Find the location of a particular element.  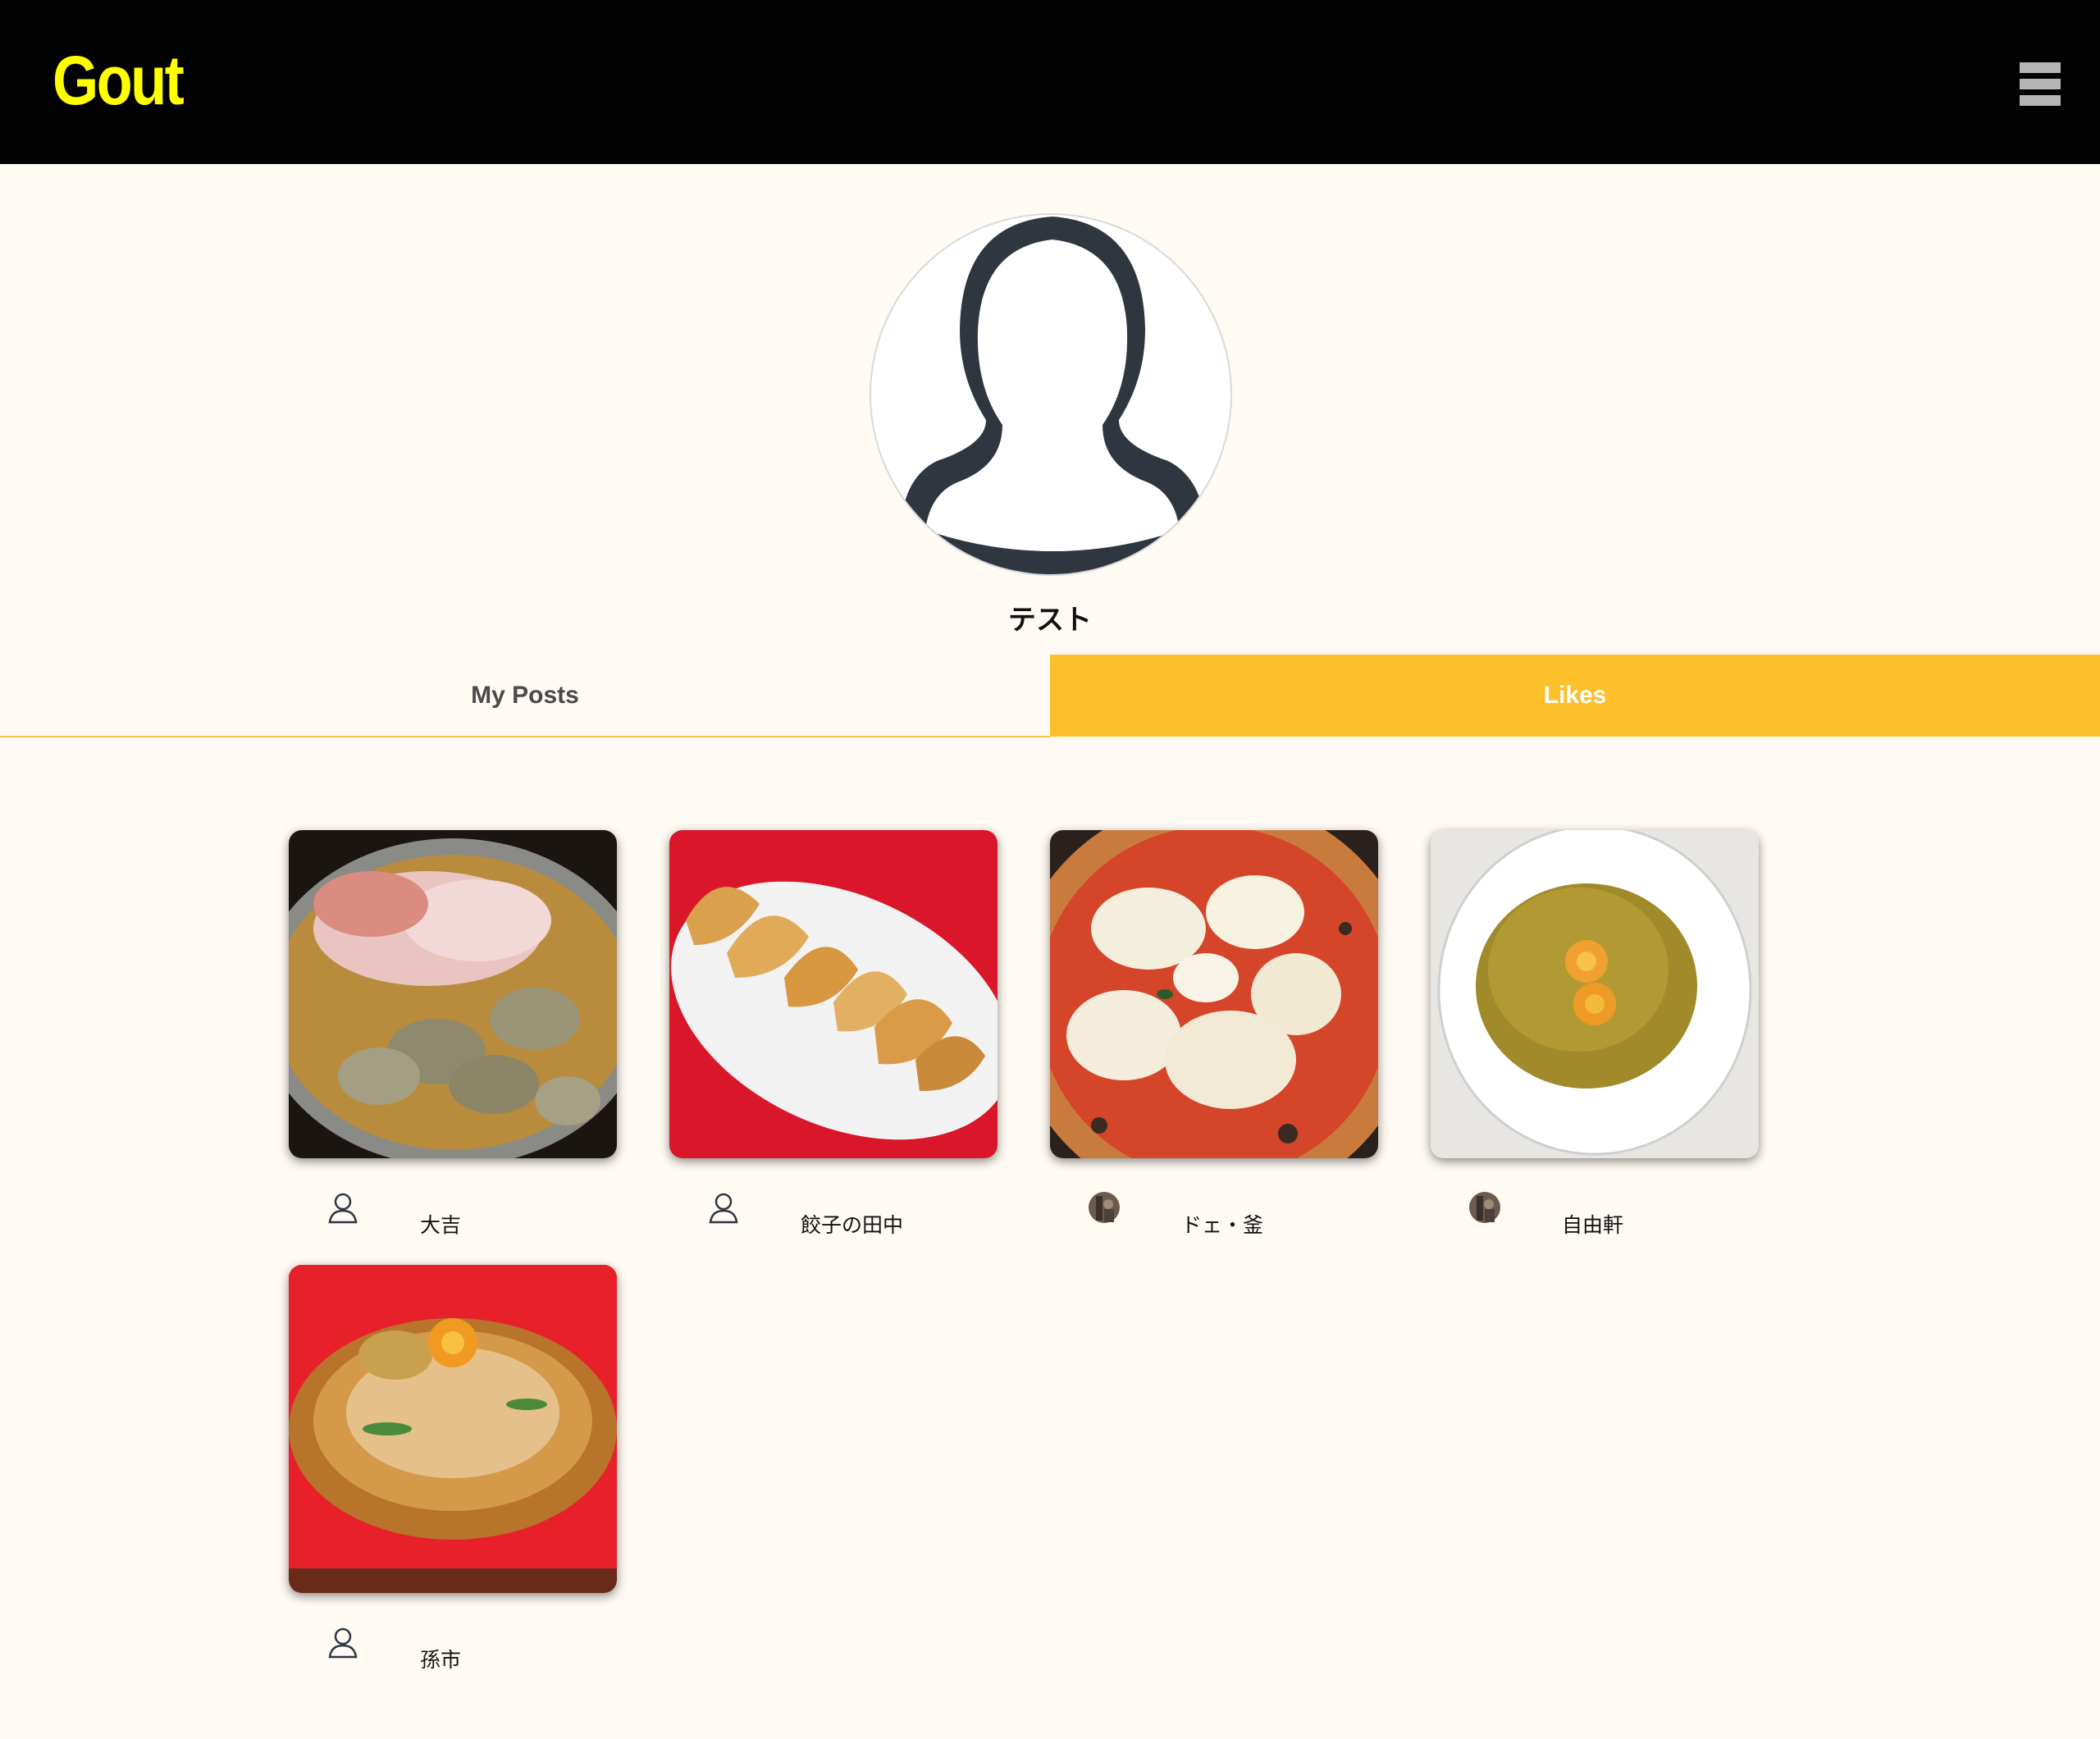

shop-name: 自由軒 is located at coordinates (1593, 1224).